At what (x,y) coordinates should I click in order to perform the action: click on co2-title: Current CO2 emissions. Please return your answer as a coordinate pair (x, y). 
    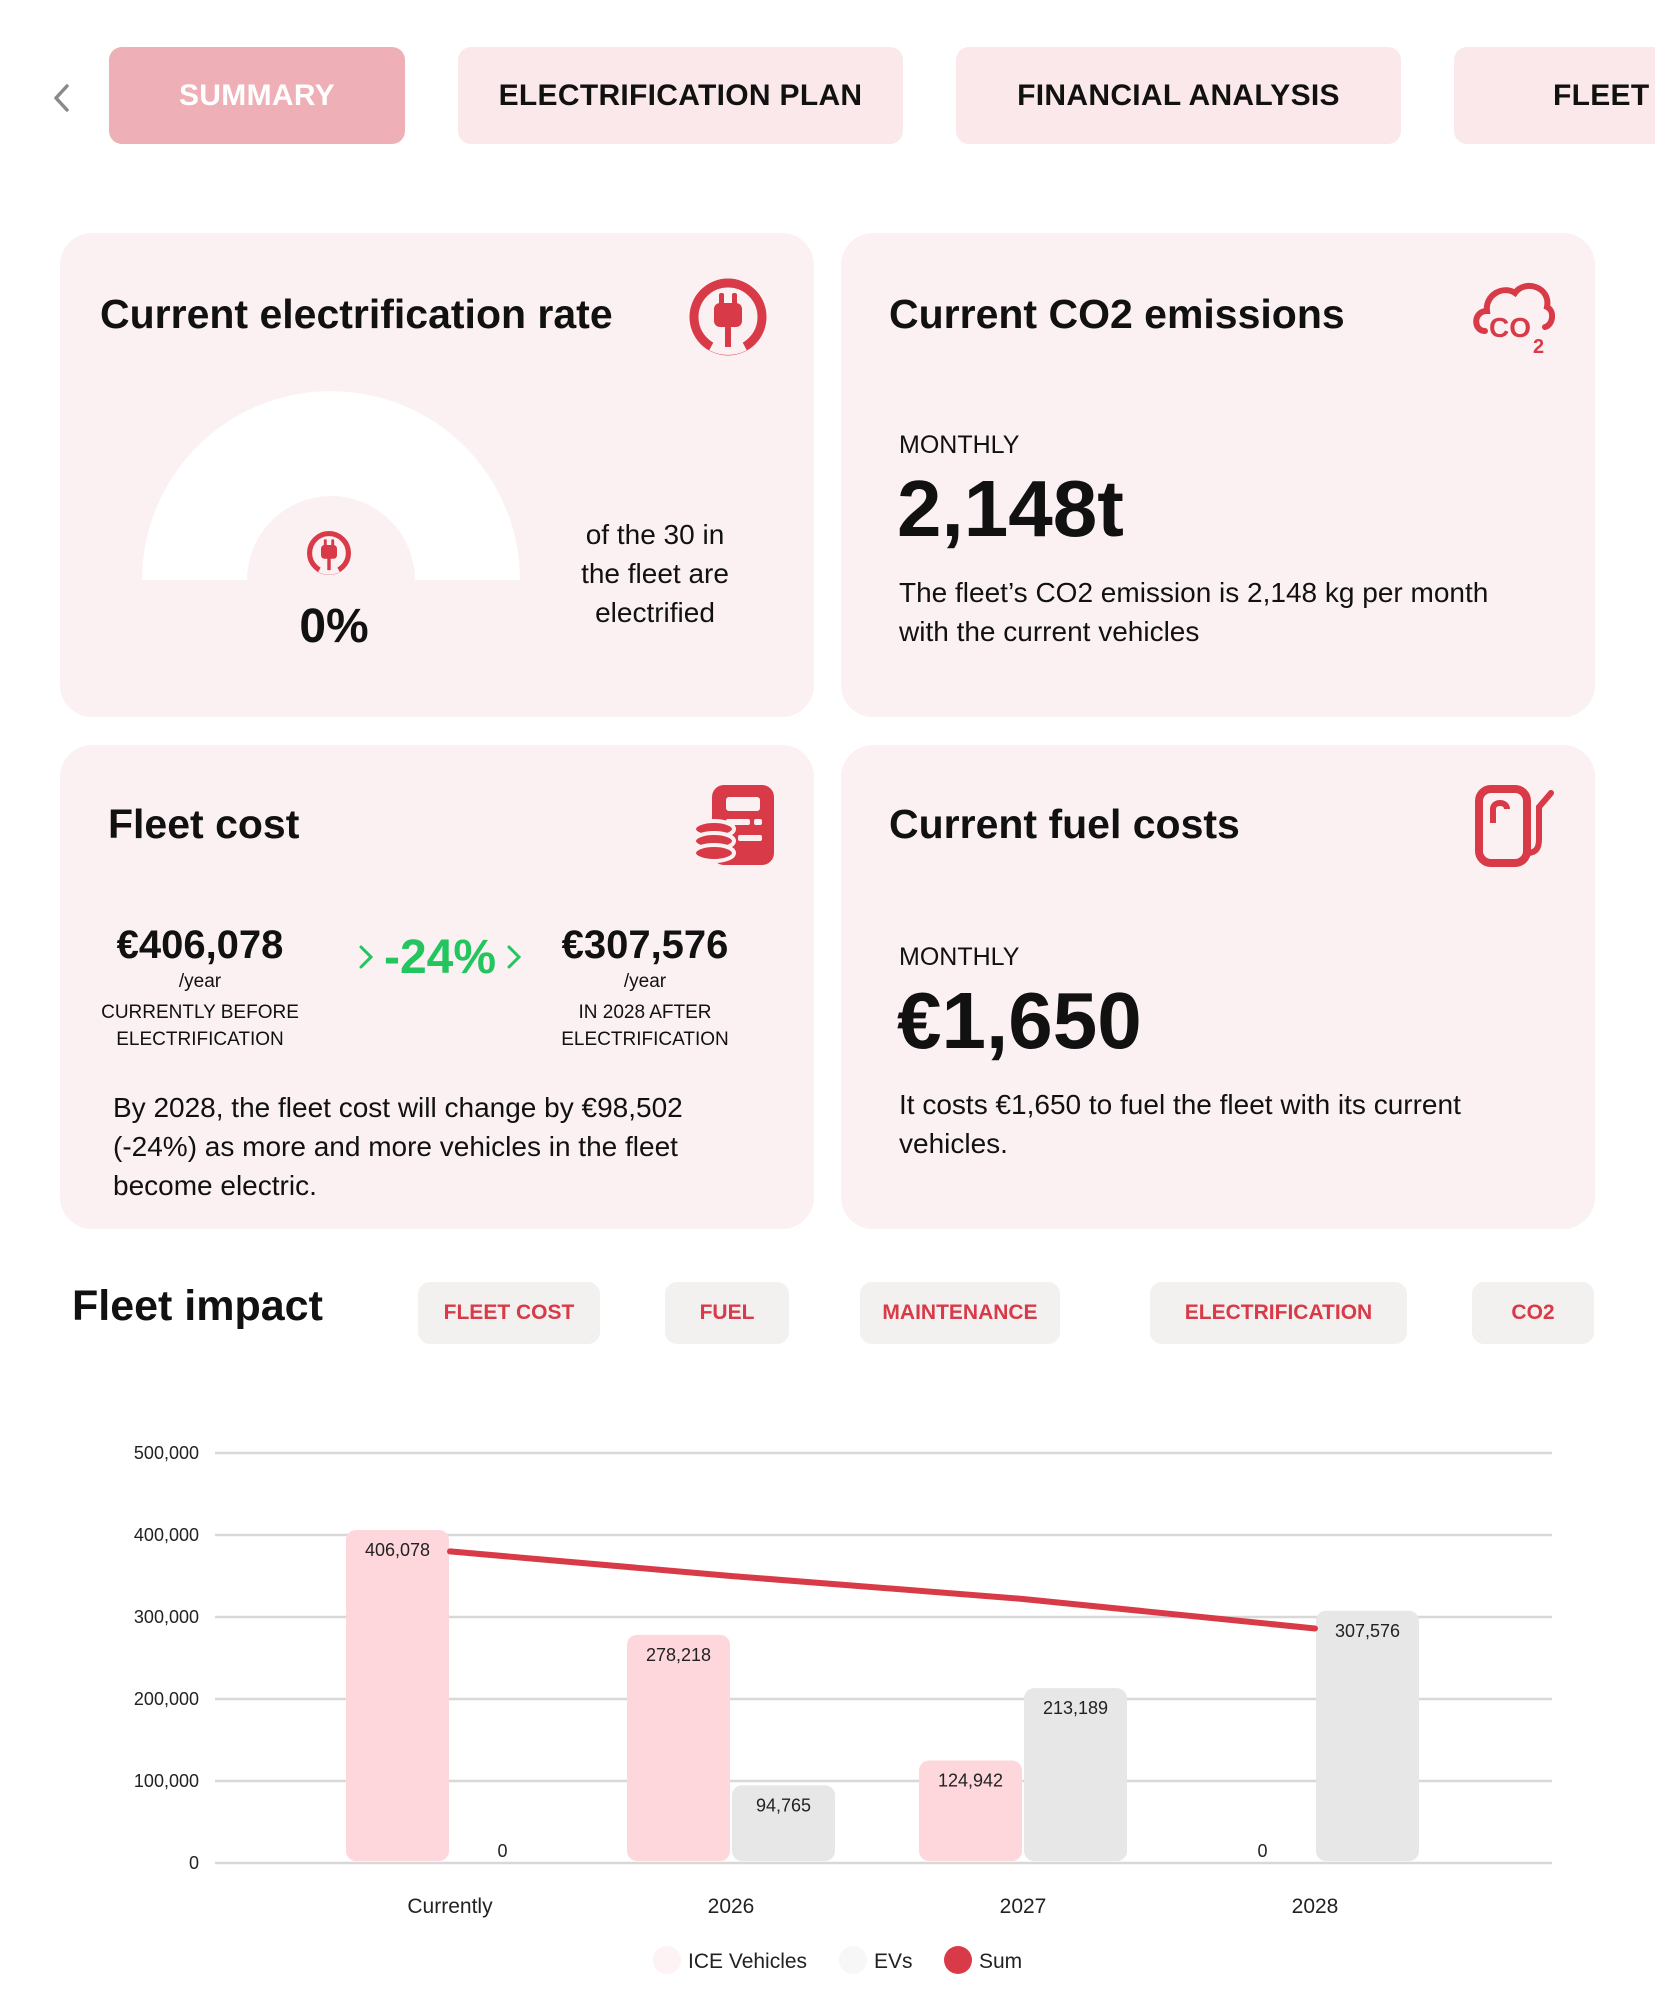
    Looking at the image, I should click on (1117, 314).